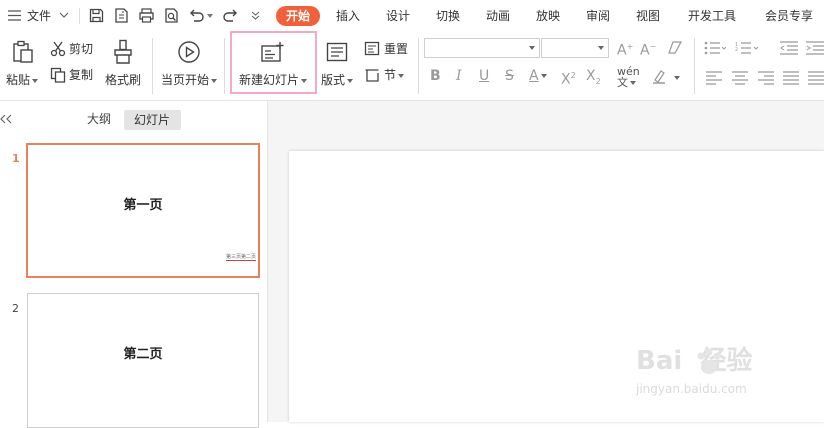  Describe the element at coordinates (498, 16) in the screenshot. I see `tab-animations: 动画` at that location.